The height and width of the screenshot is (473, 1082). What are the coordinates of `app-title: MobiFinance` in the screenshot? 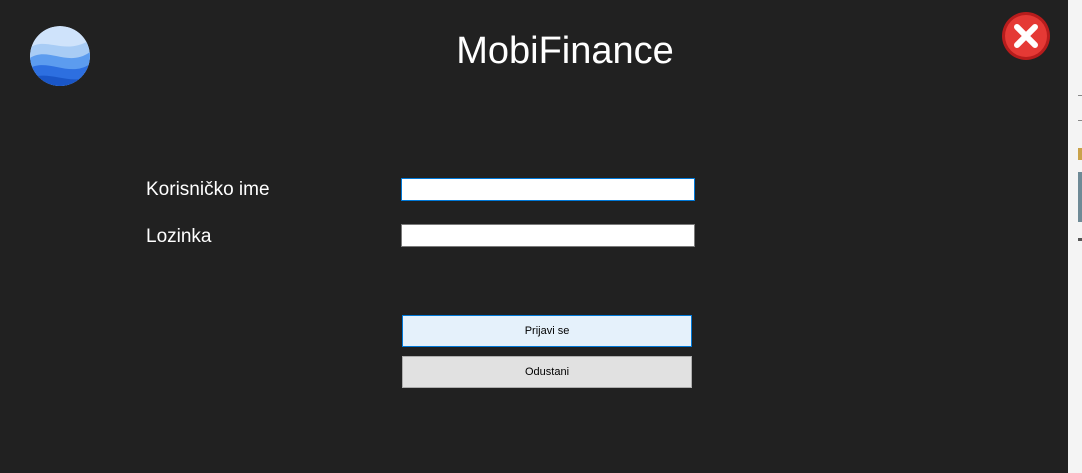 It's located at (565, 51).